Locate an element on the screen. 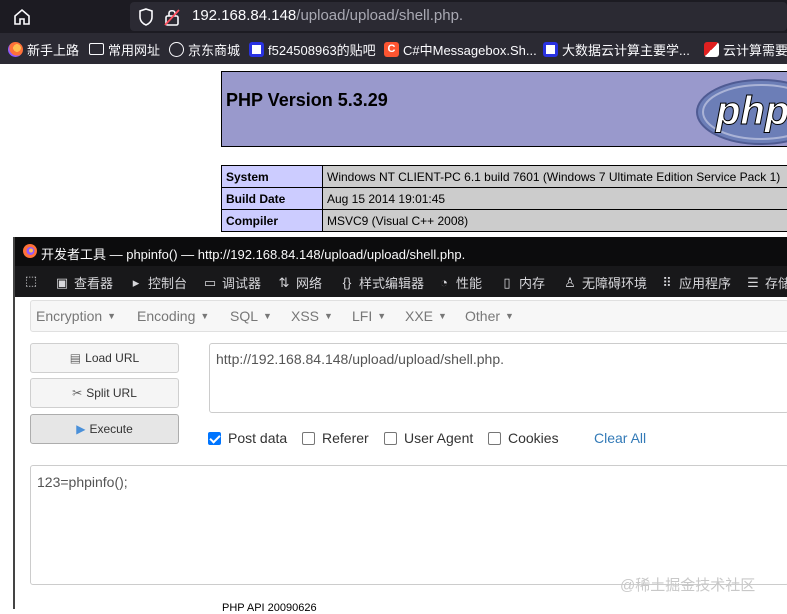 Image resolution: width=787 pixels, height=614 pixels. bookmark-item: 京东商城 is located at coordinates (204, 49).